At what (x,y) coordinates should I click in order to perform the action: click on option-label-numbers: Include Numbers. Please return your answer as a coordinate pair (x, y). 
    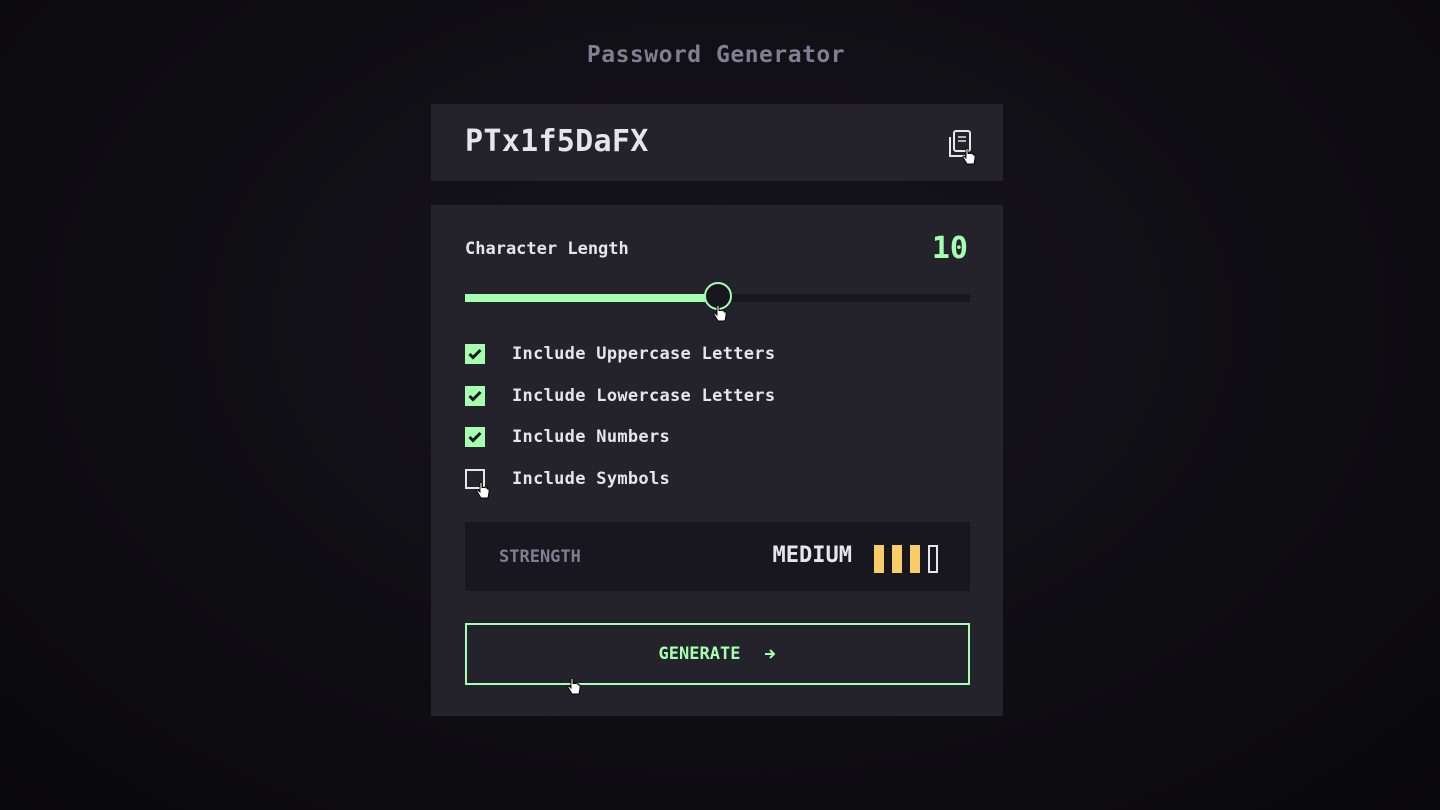
    Looking at the image, I should click on (591, 437).